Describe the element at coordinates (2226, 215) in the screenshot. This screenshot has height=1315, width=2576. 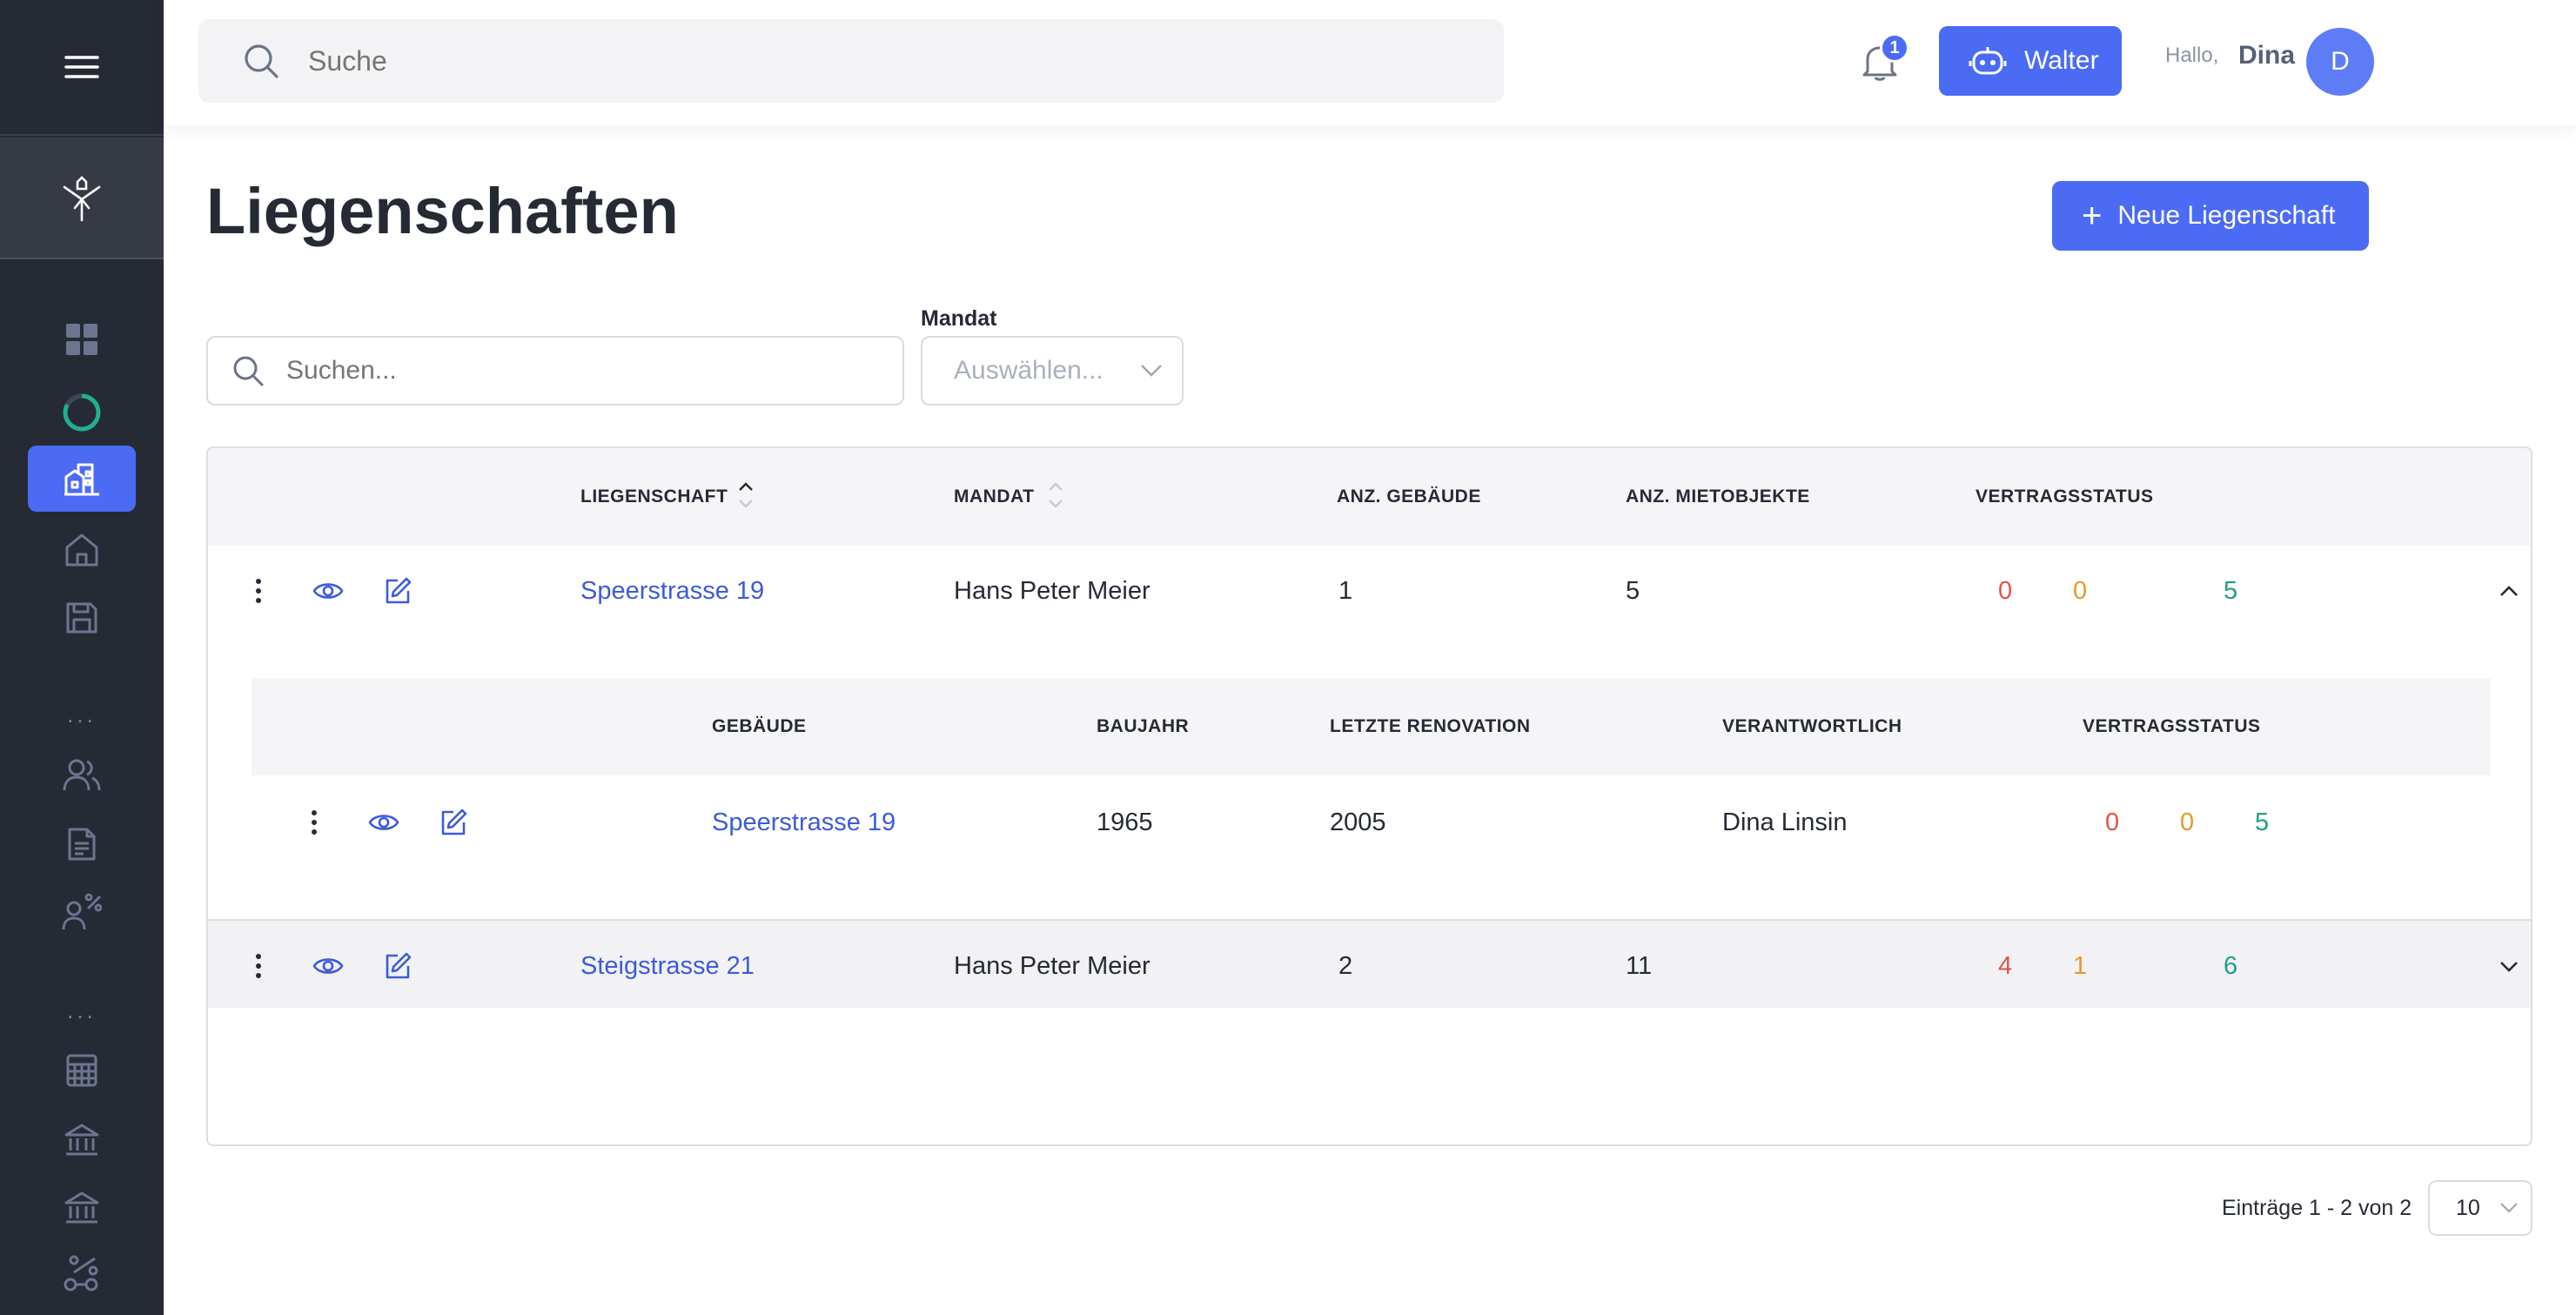
I see `new-property-label: Neue Liegenschaft` at that location.